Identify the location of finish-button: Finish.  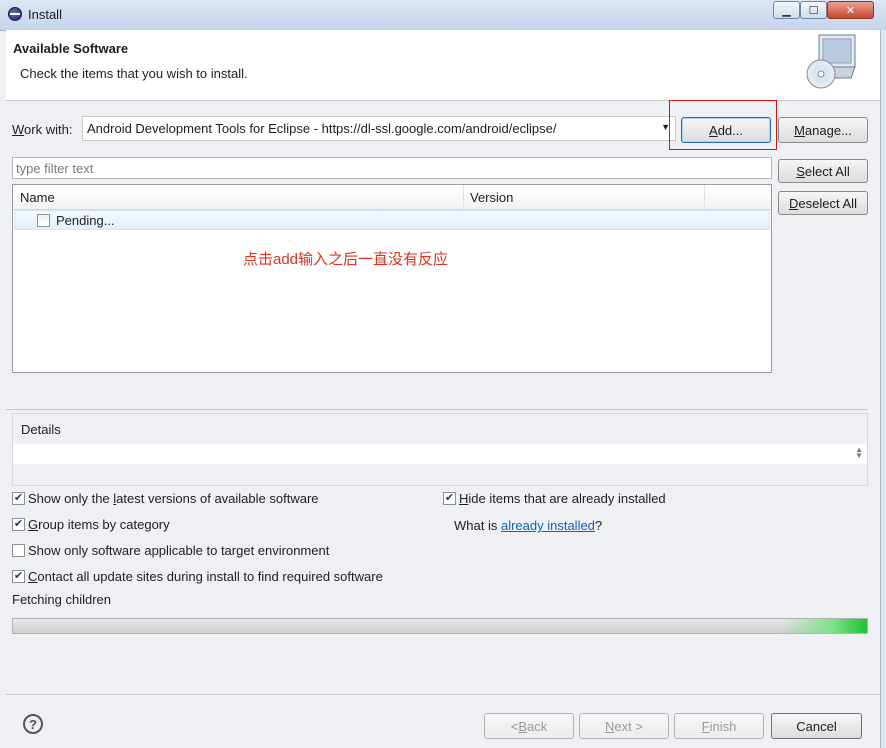
(719, 726).